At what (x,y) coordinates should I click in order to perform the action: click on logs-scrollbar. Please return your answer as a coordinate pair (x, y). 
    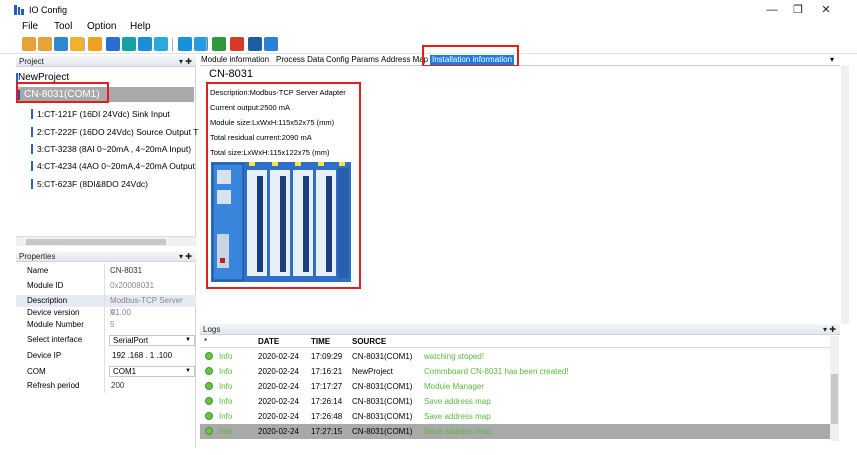
    Looking at the image, I should click on (834, 388).